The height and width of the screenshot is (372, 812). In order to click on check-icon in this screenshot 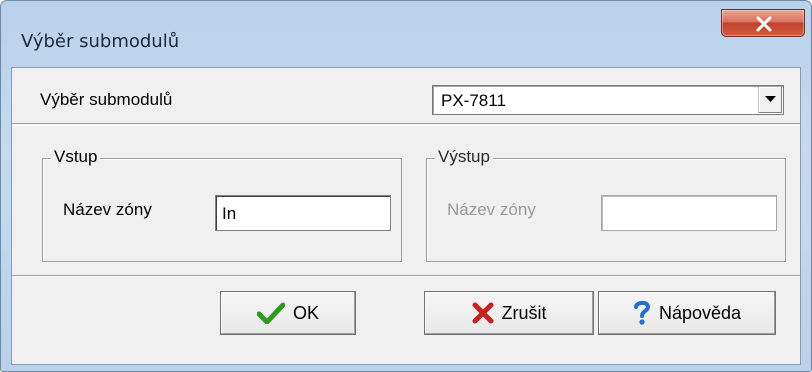, I will do `click(271, 313)`.